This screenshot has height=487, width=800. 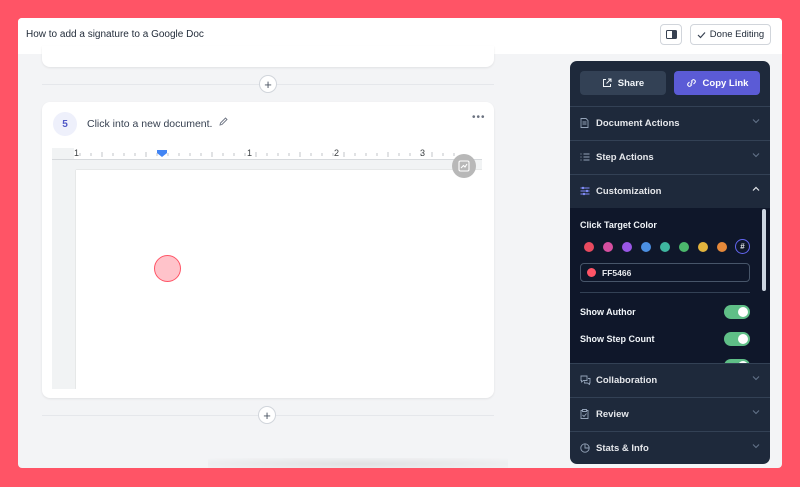 I want to click on section-collaboration: Collaboration, so click(x=670, y=379).